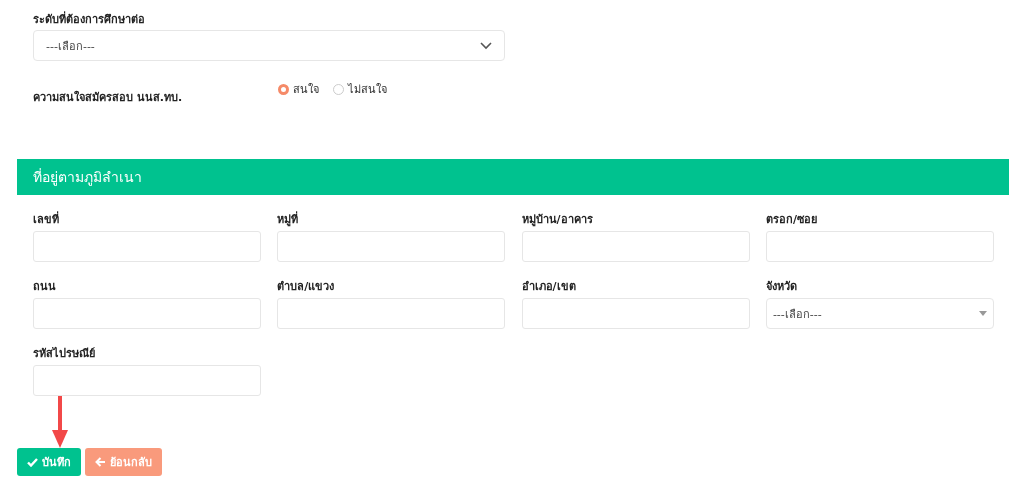  I want to click on field-label: อำเภอ/เขต, so click(549, 287).